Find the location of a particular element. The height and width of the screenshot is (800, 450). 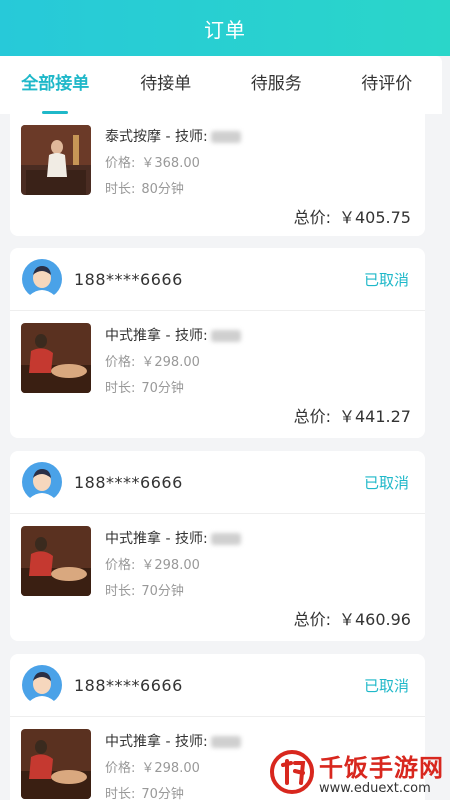

app-header: 订单 is located at coordinates (225, 28).